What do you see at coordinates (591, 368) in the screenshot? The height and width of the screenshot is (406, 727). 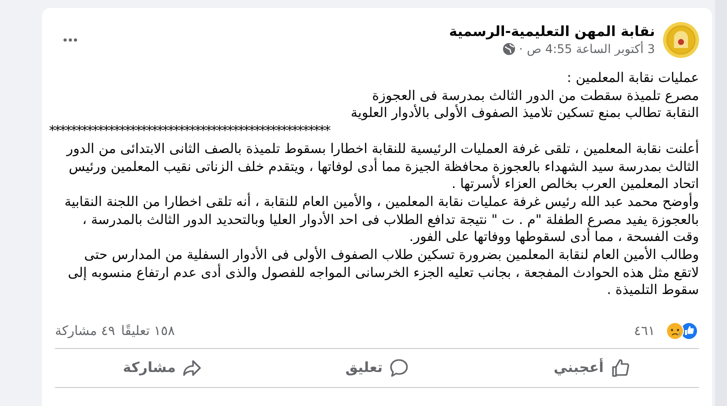 I see `like-button: أعجبني` at bounding box center [591, 368].